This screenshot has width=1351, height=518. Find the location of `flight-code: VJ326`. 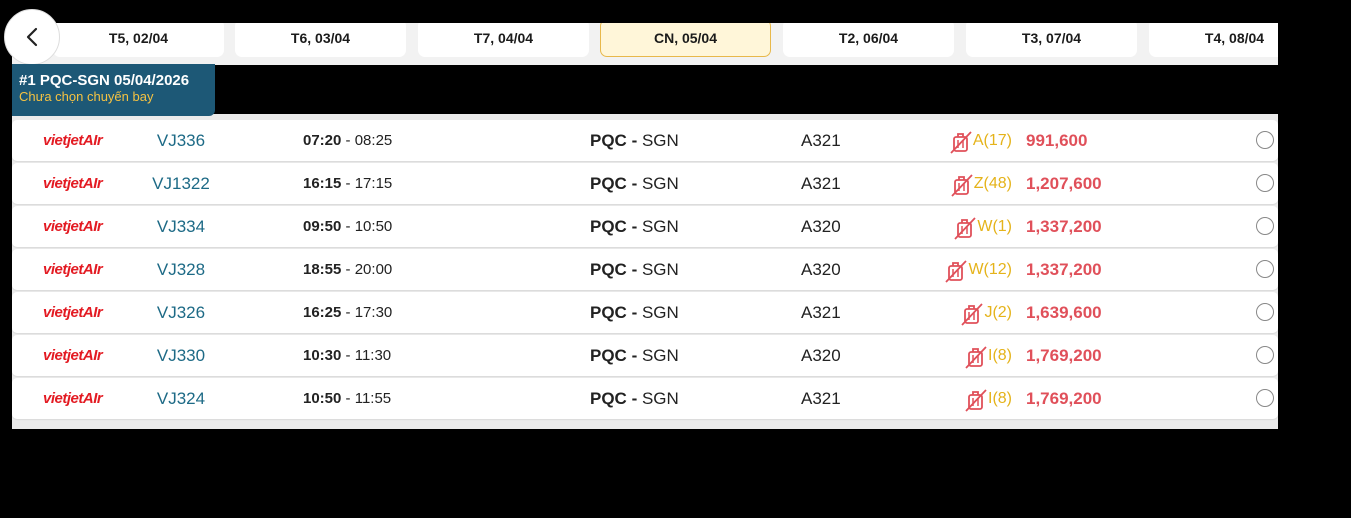

flight-code: VJ326 is located at coordinates (181, 312).